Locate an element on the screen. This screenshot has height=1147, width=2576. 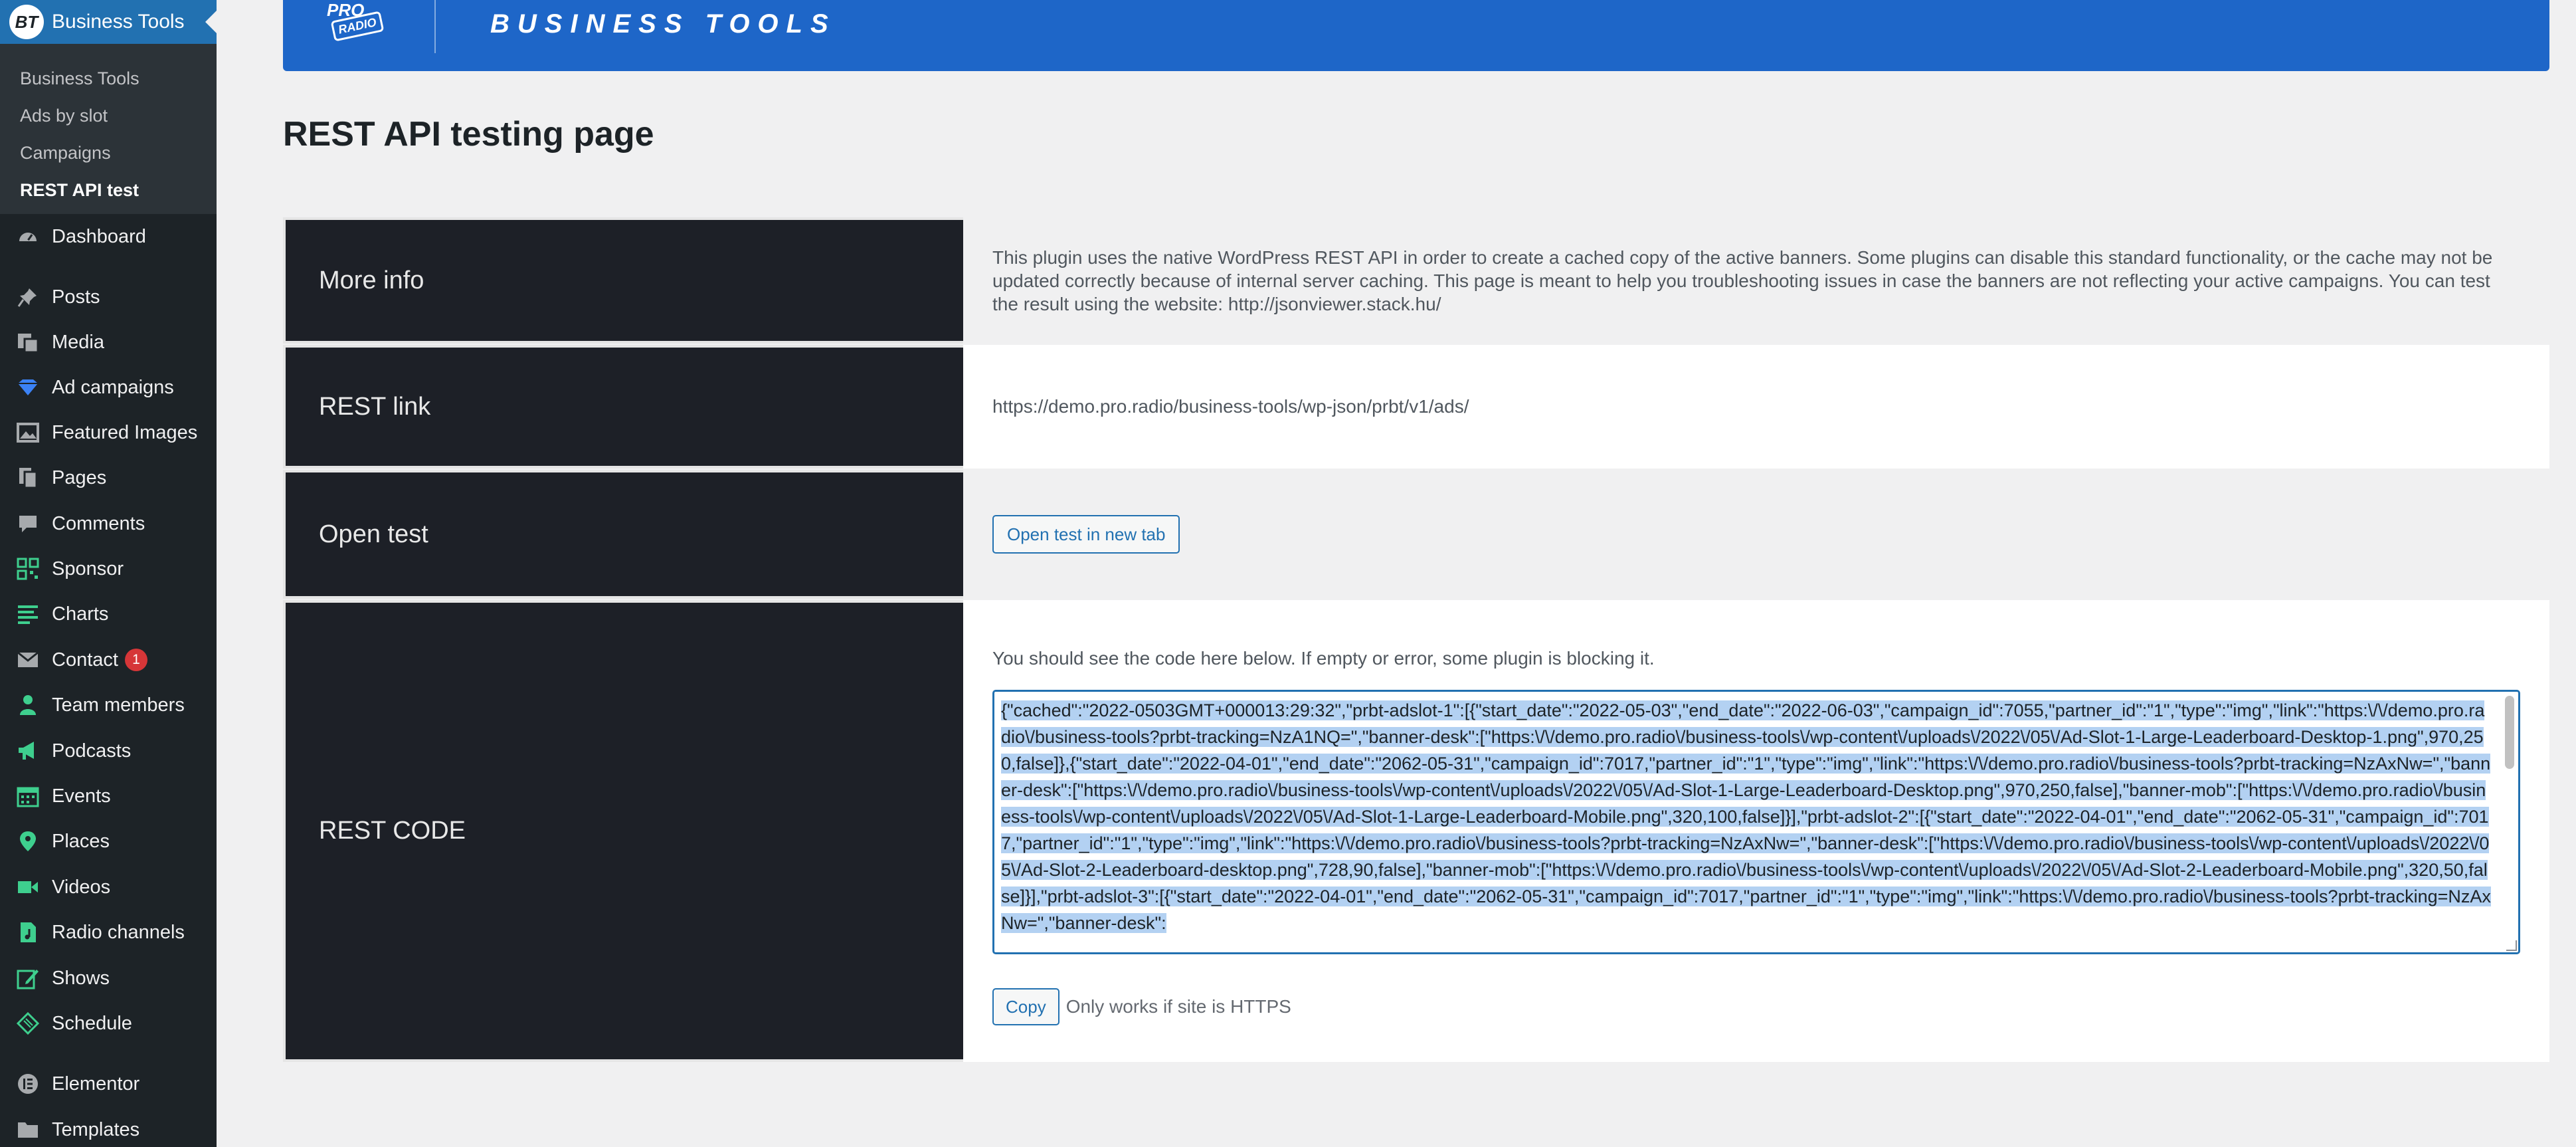
media-icon is located at coordinates (28, 342).